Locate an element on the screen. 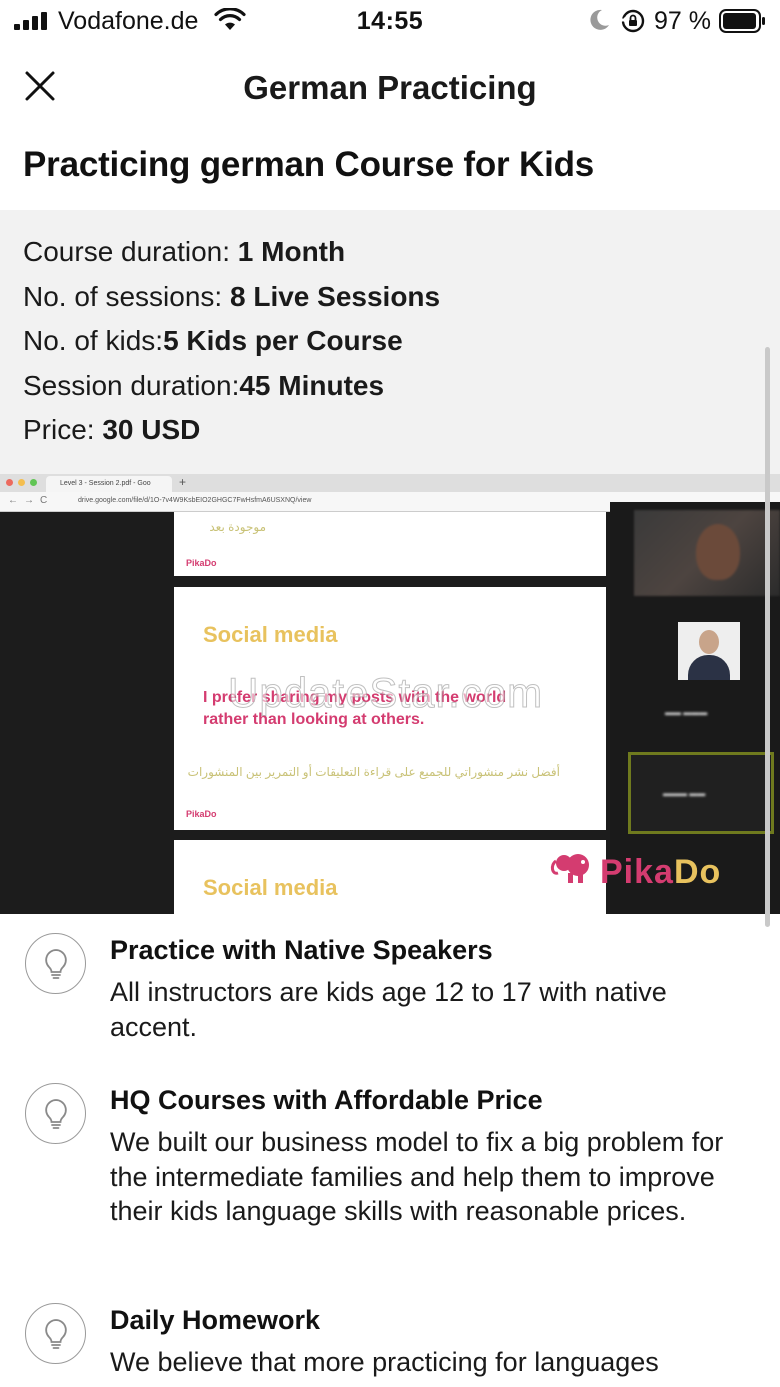 Image resolution: width=780 pixels, height=1387 pixels. price-row: Price: 30 USD is located at coordinates (401, 430).